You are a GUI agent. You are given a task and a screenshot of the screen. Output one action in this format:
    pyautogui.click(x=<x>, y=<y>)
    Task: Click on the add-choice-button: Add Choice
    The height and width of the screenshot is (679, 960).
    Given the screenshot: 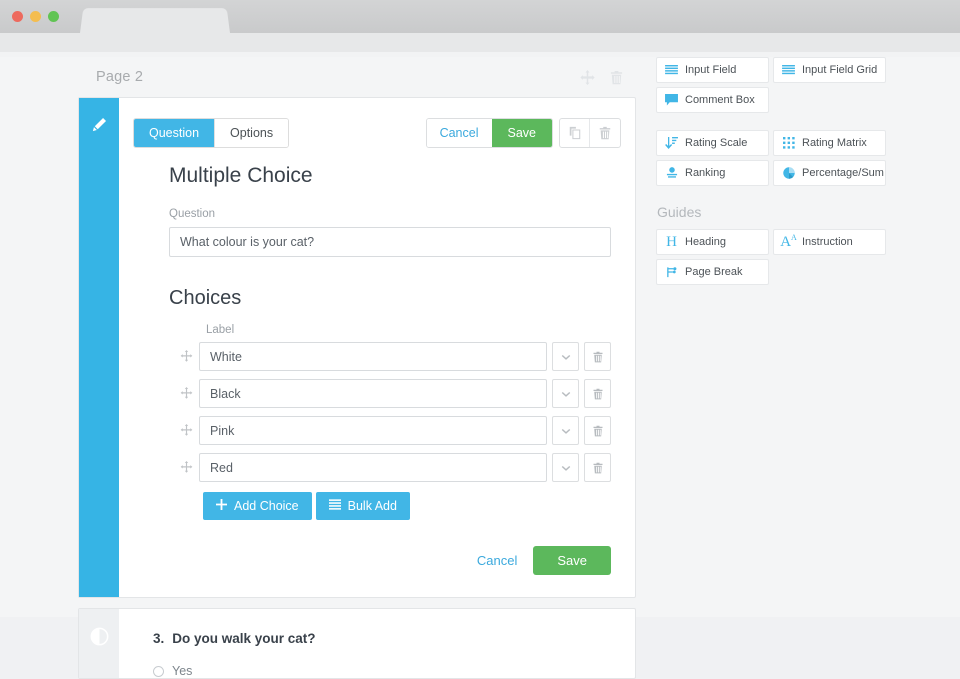 What is the action you would take?
    pyautogui.click(x=257, y=506)
    